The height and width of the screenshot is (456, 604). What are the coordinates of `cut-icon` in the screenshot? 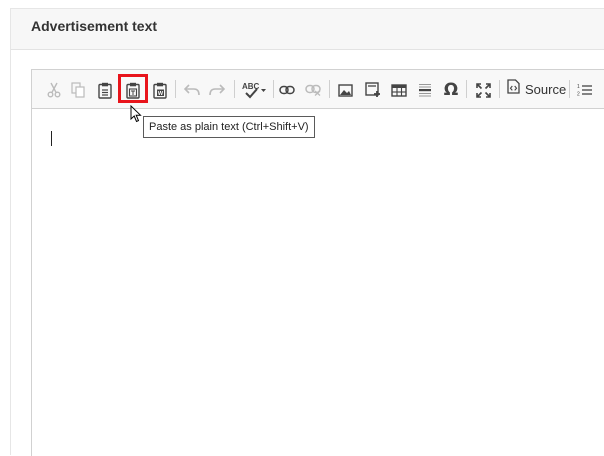 It's located at (54, 90).